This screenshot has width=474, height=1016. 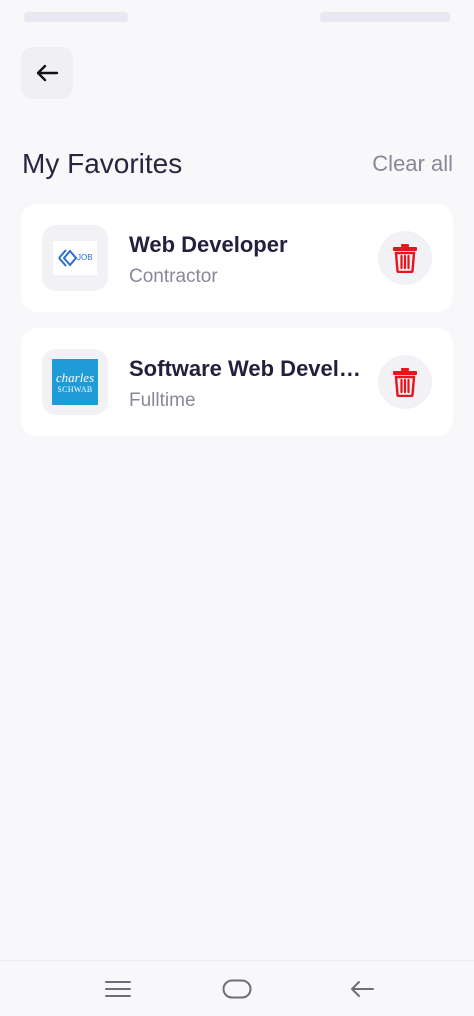 I want to click on job-title: Web Developer, so click(x=208, y=244).